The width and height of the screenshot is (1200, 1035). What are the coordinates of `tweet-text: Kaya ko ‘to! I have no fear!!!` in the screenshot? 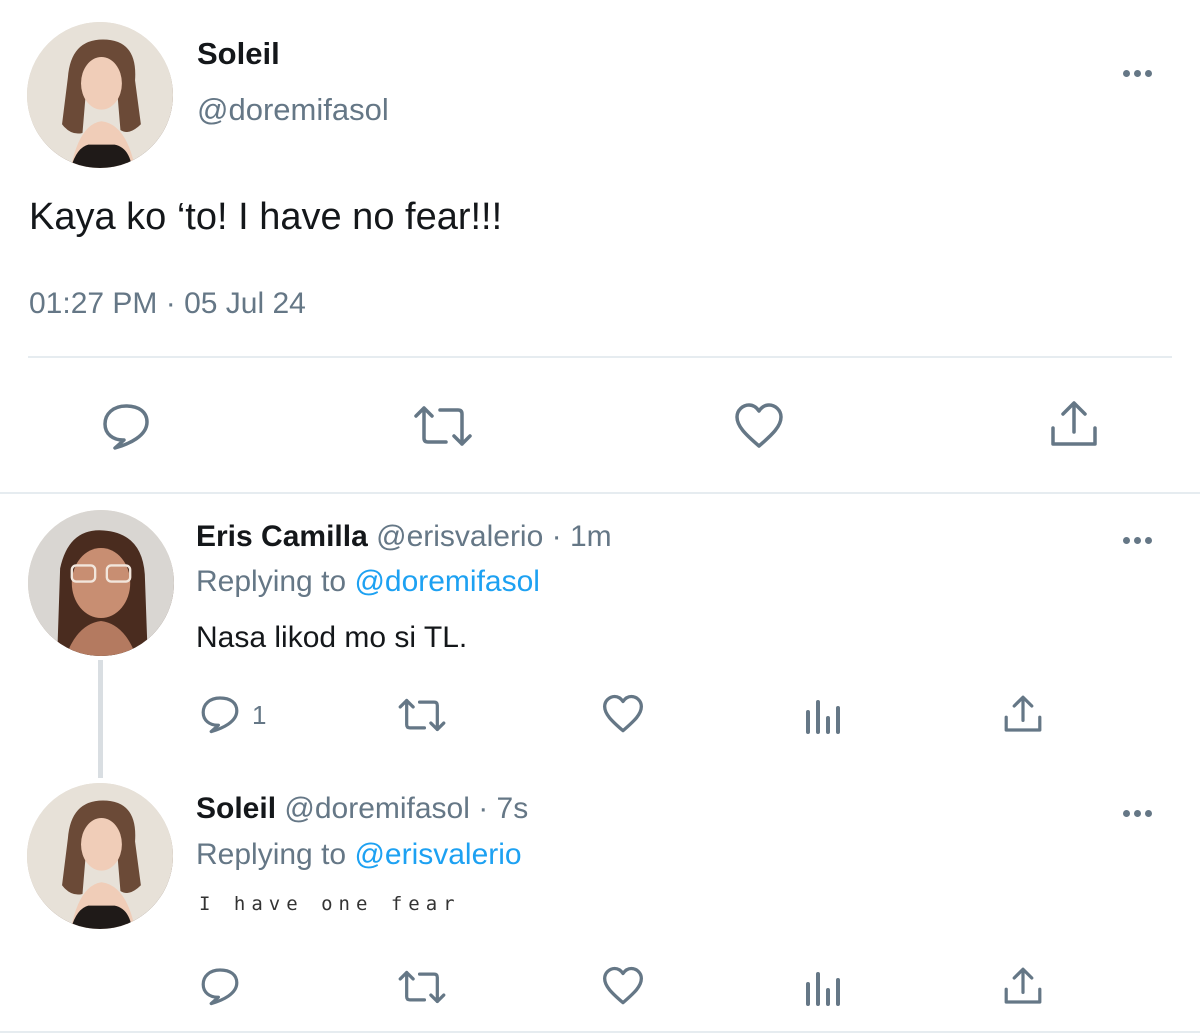 It's located at (266, 217).